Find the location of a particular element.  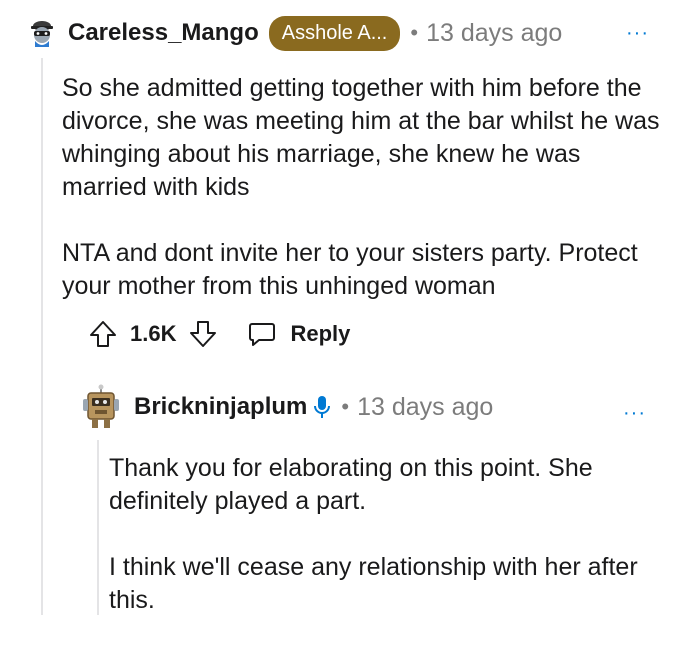

downvote-icon is located at coordinates (203, 334).